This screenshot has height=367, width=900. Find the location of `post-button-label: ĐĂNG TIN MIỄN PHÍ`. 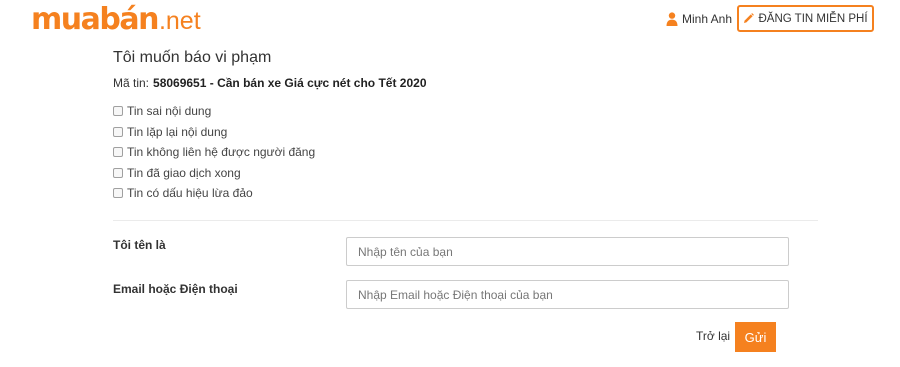

post-button-label: ĐĂNG TIN MIỄN PHÍ is located at coordinates (813, 18).